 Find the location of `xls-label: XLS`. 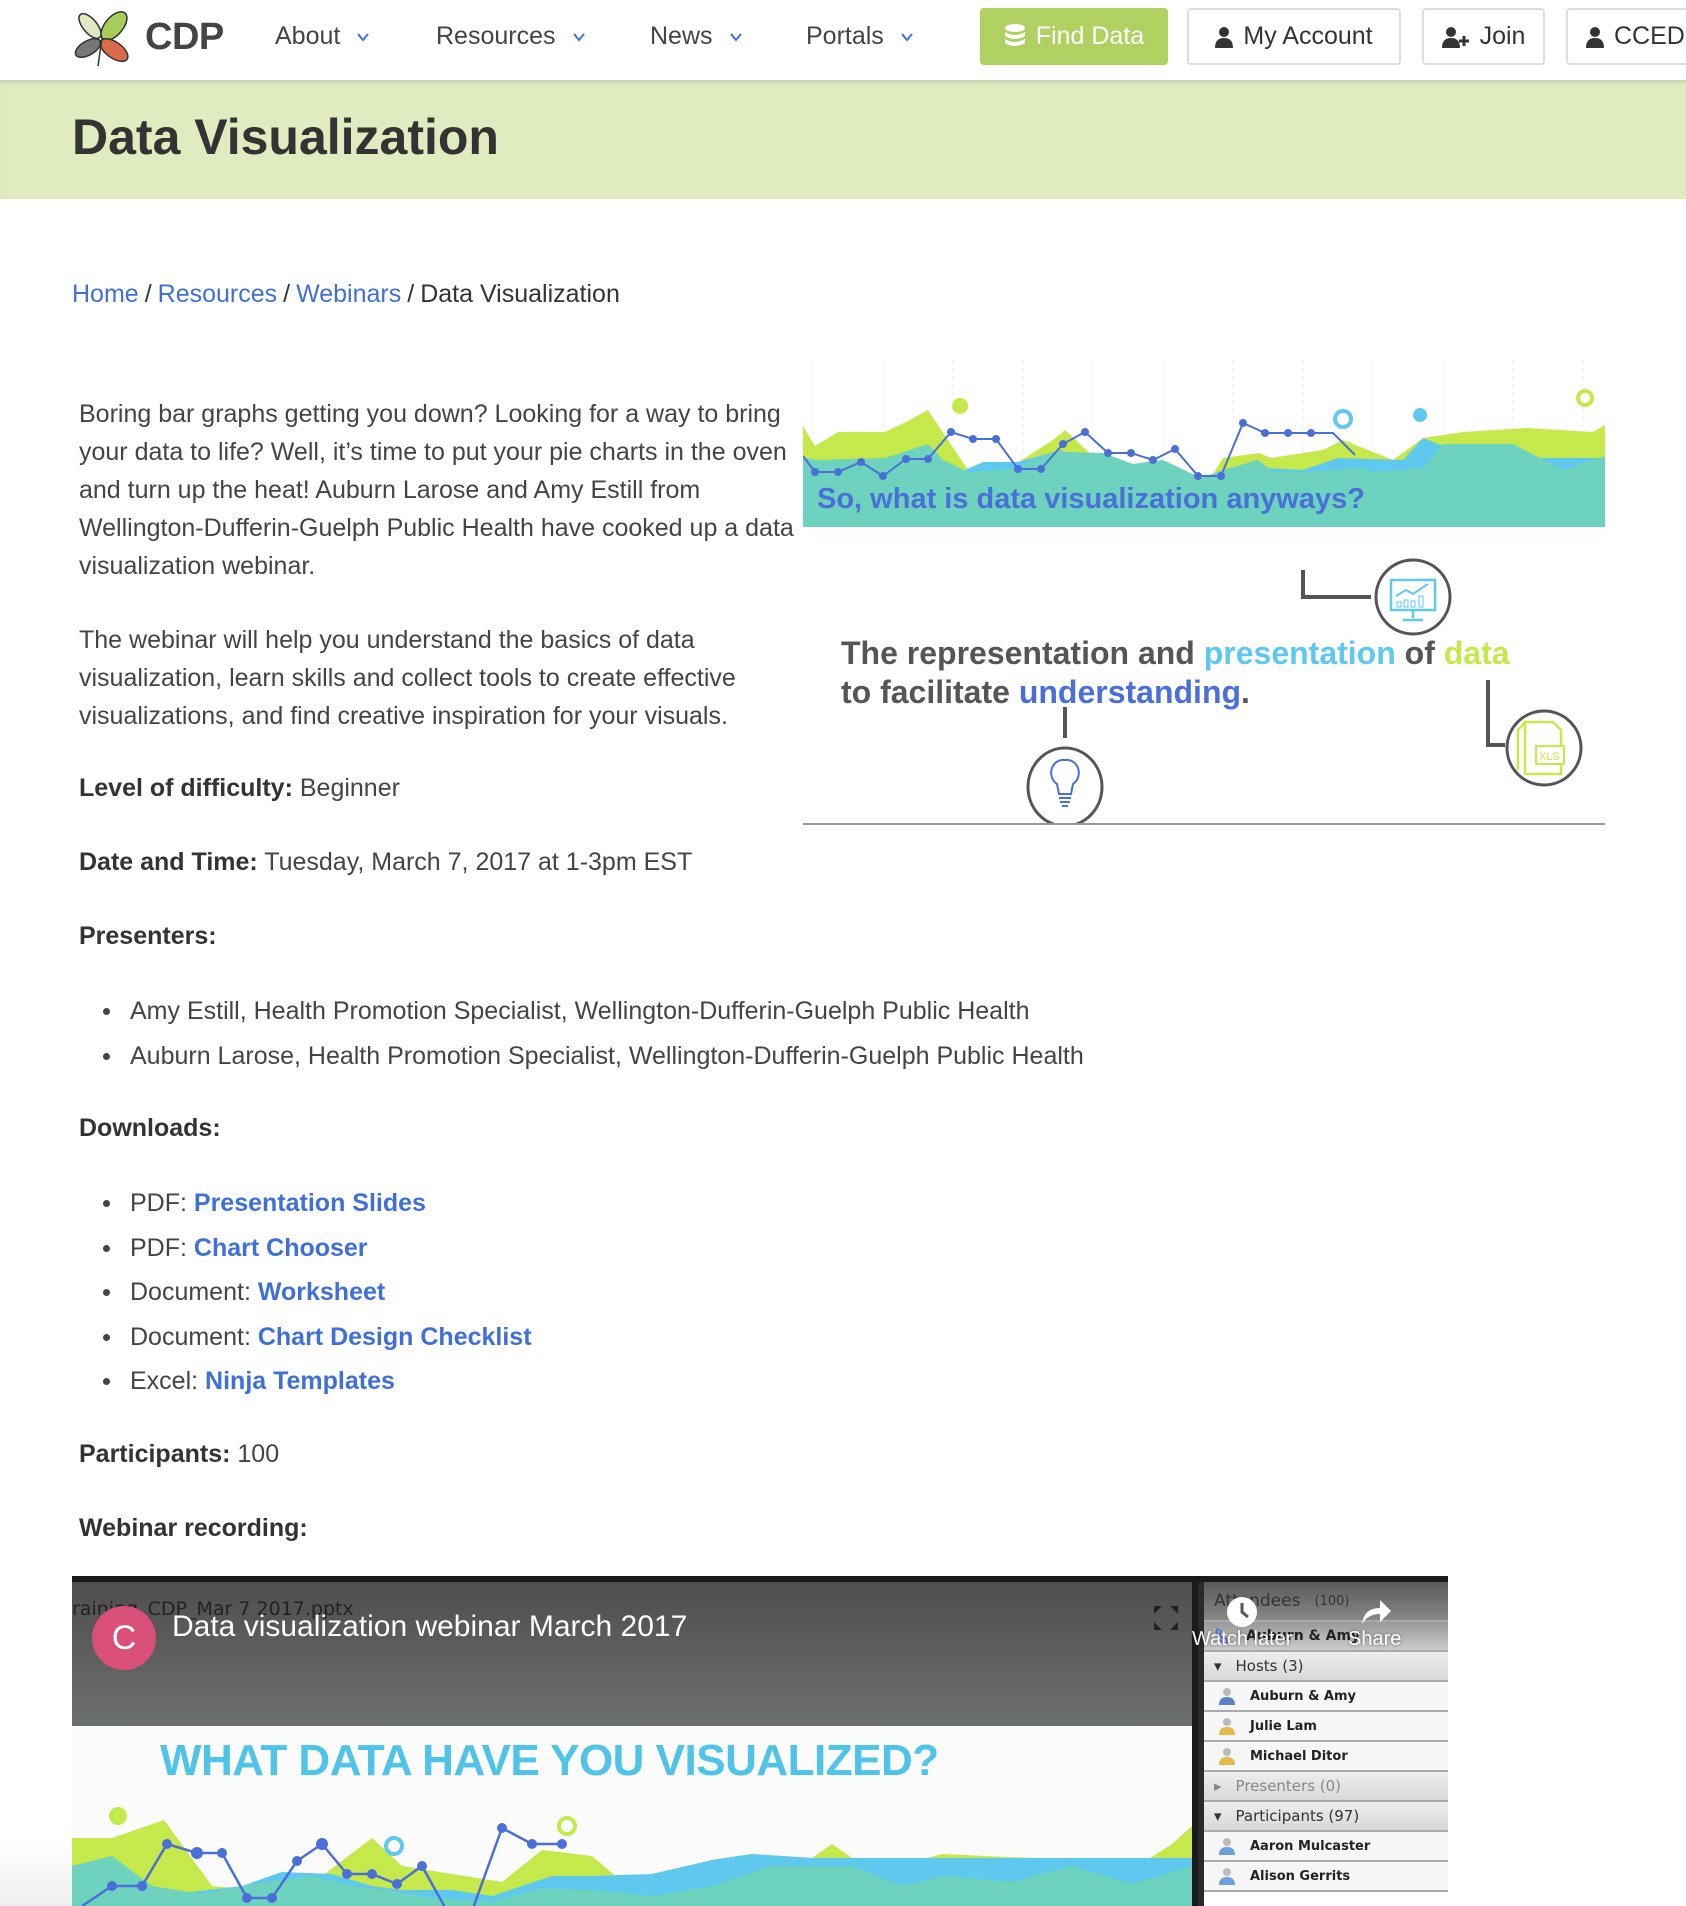

xls-label: XLS is located at coordinates (1549, 757).